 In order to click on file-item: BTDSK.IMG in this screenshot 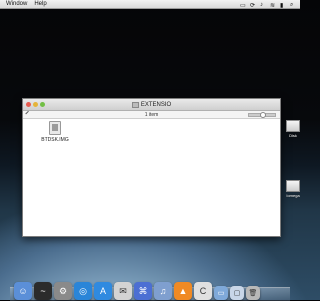, I will do `click(55, 132)`.